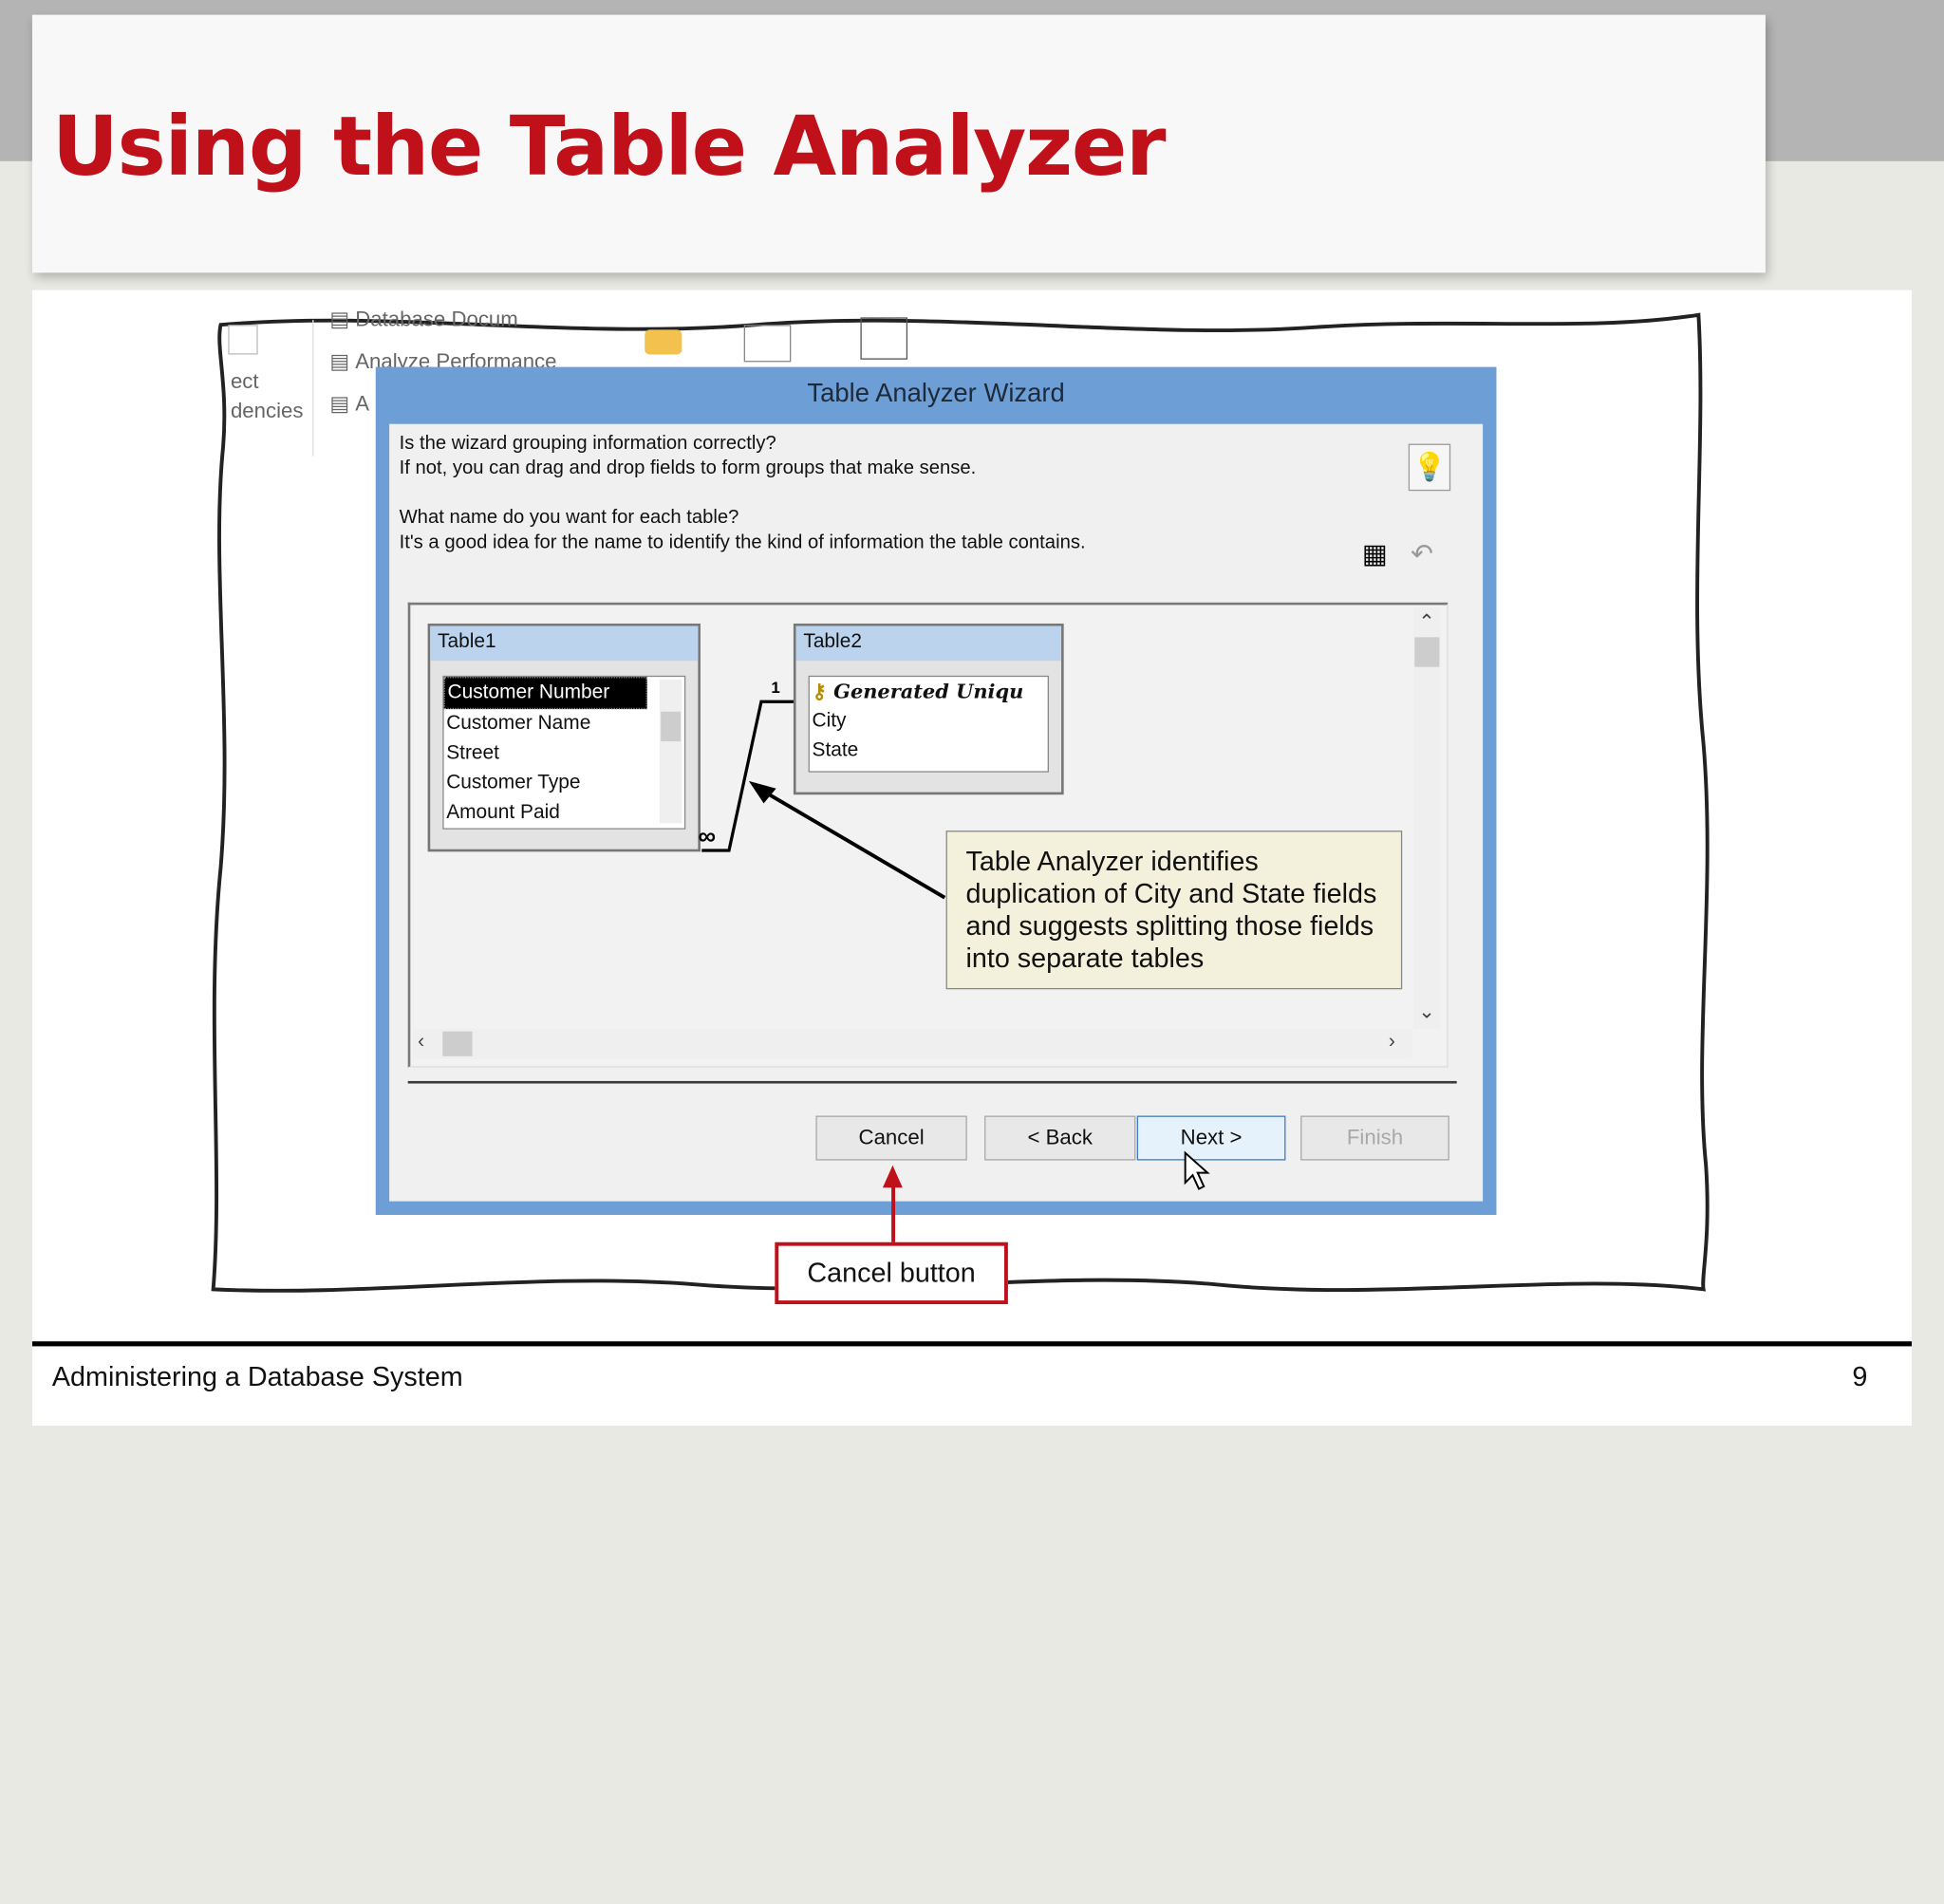  I want to click on documenter-icon: ▤, so click(340, 319).